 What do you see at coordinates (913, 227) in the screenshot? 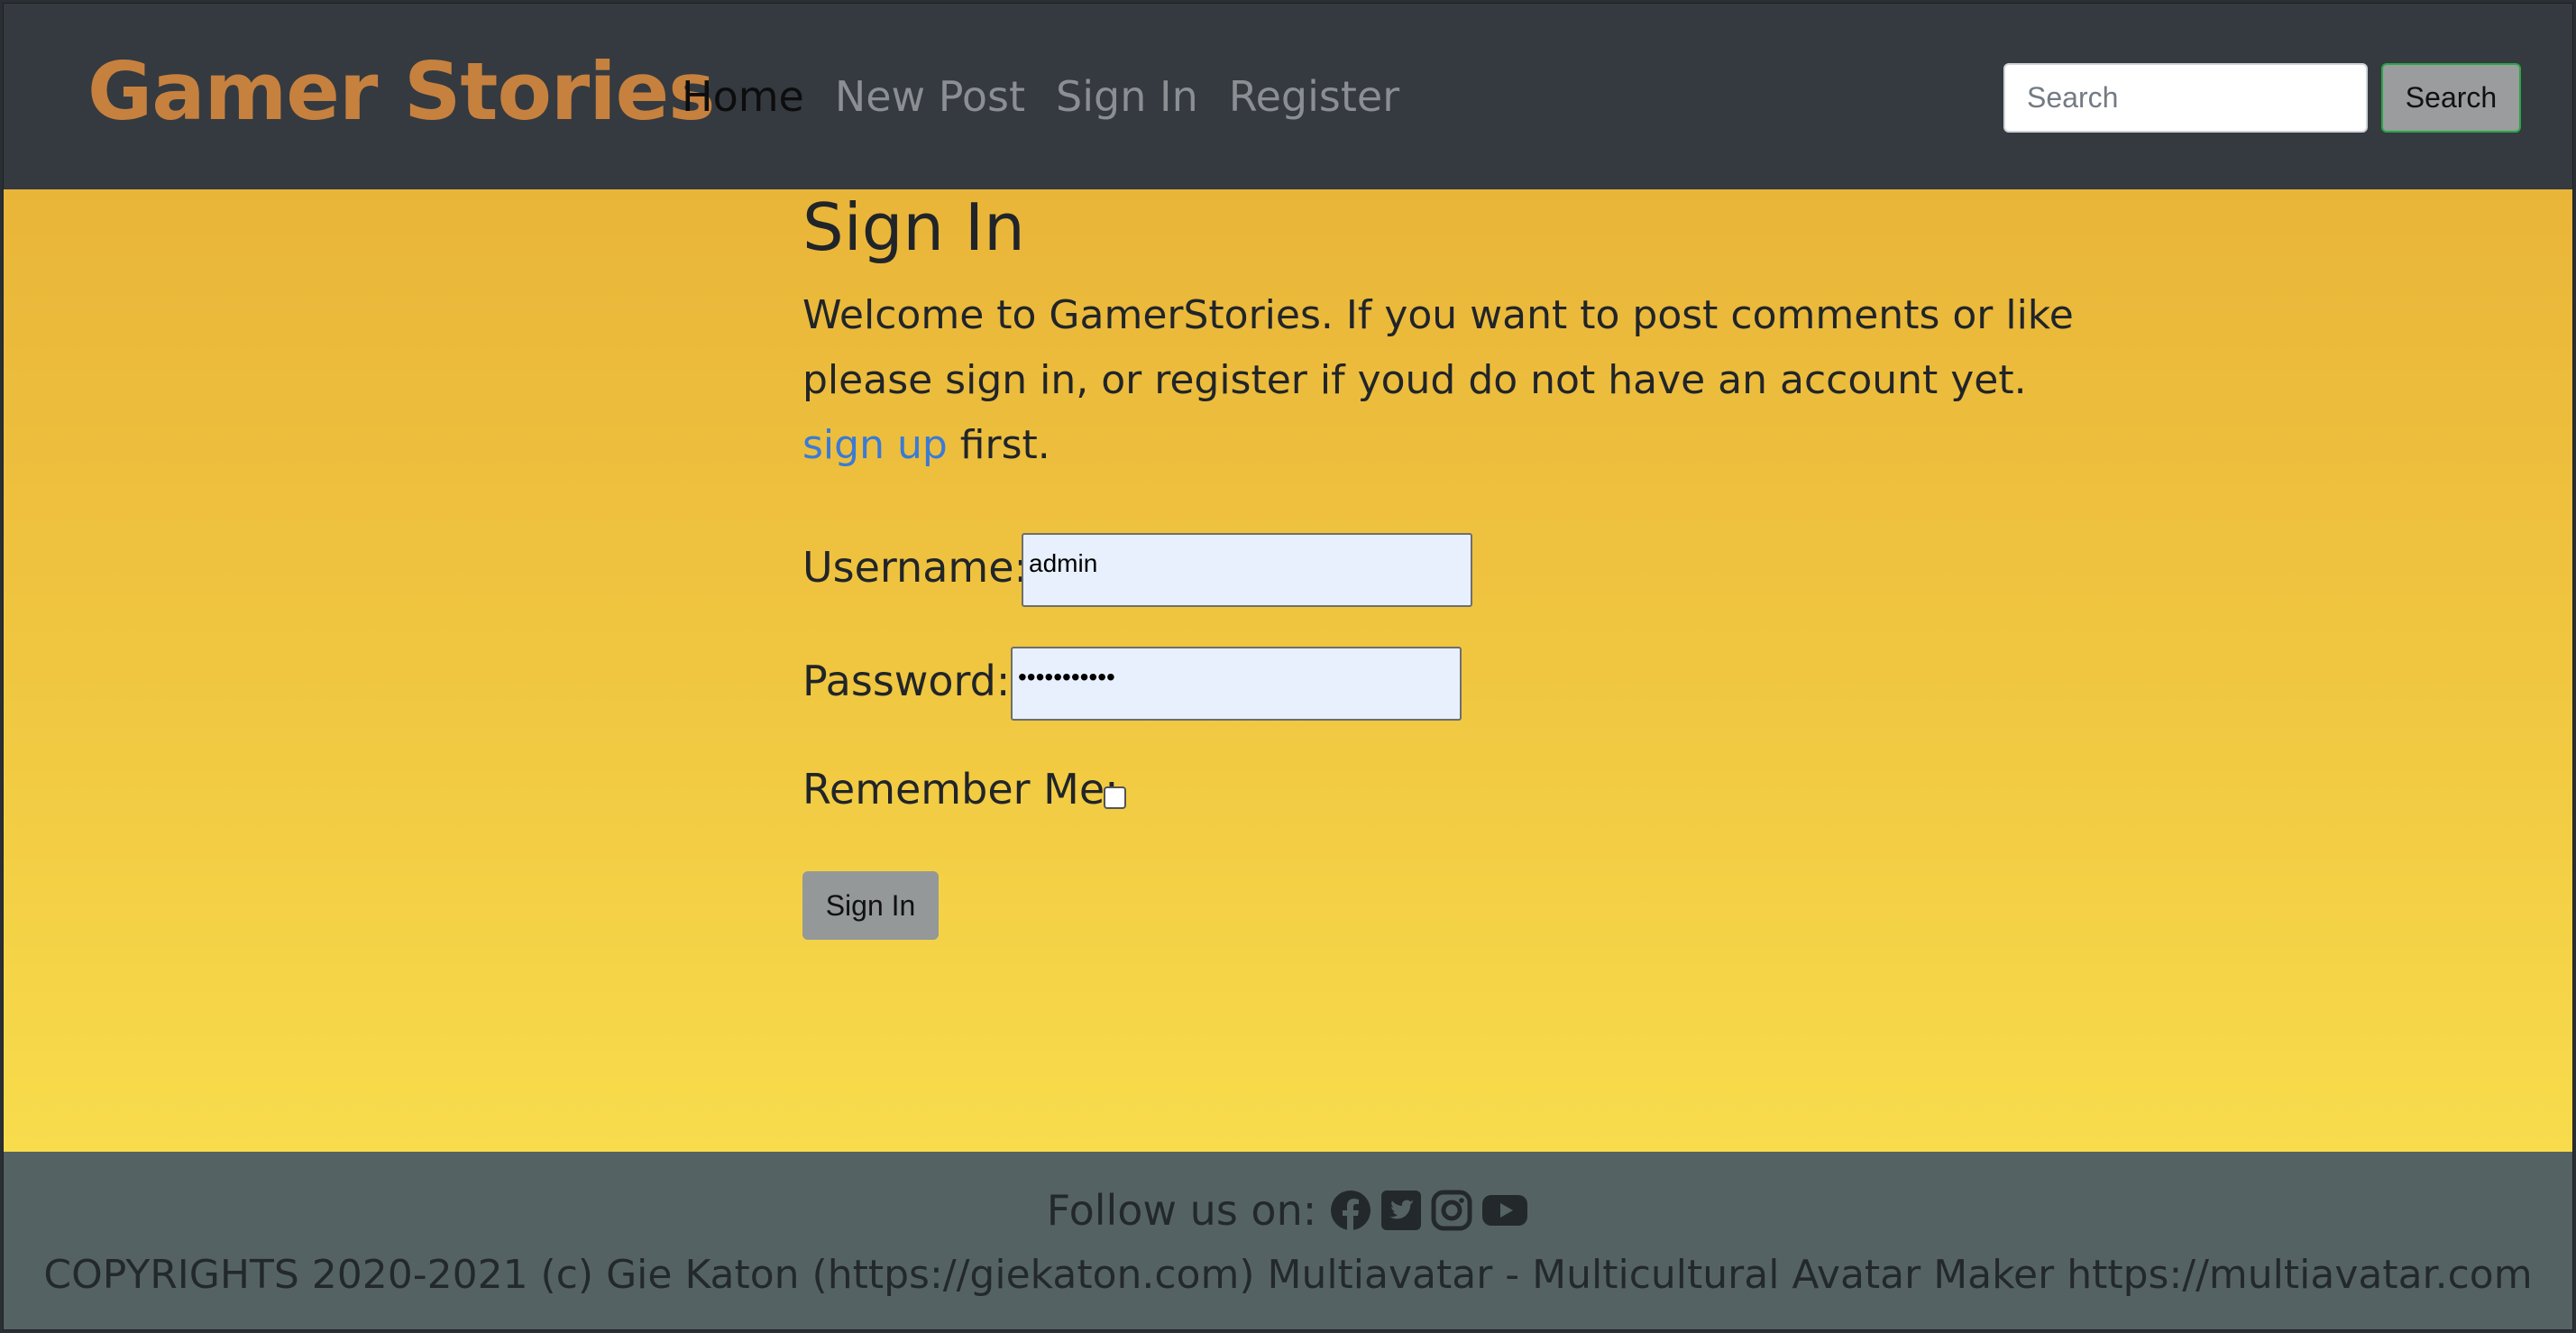
I see `page-title: Sign In` at bounding box center [913, 227].